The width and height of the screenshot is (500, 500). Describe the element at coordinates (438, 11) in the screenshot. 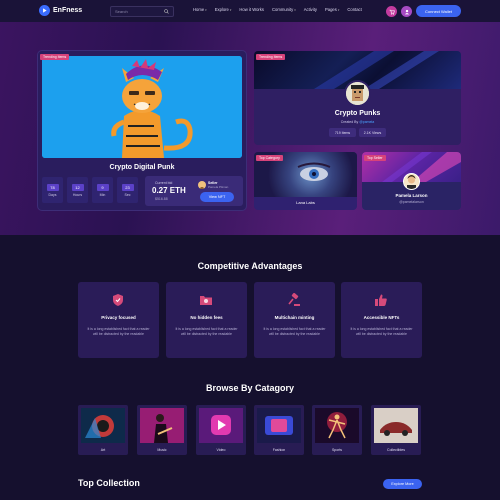

I see `connect-wallet-button: Connect Wallet` at that location.